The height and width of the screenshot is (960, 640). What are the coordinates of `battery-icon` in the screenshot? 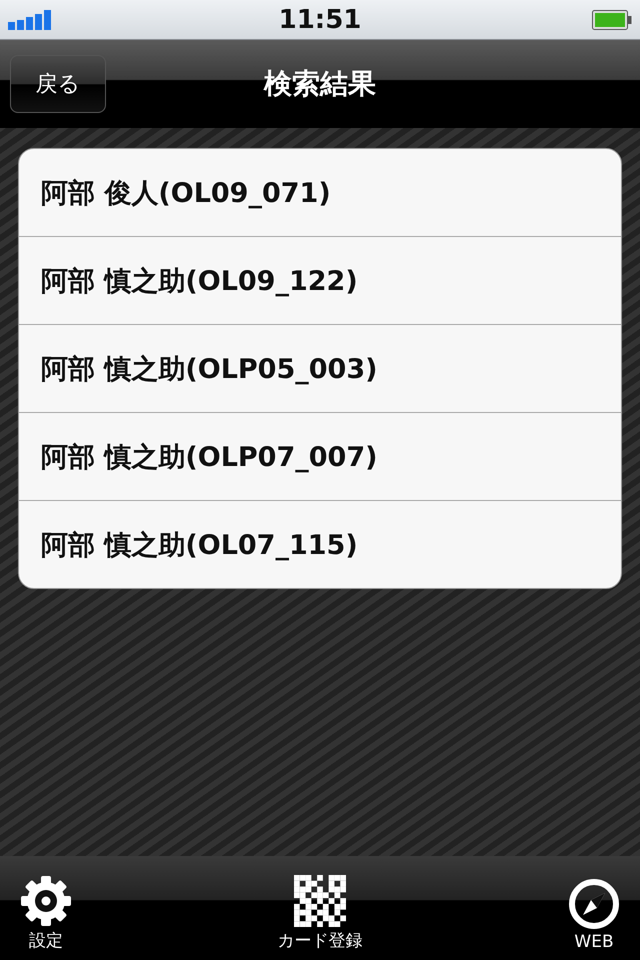 It's located at (612, 20).